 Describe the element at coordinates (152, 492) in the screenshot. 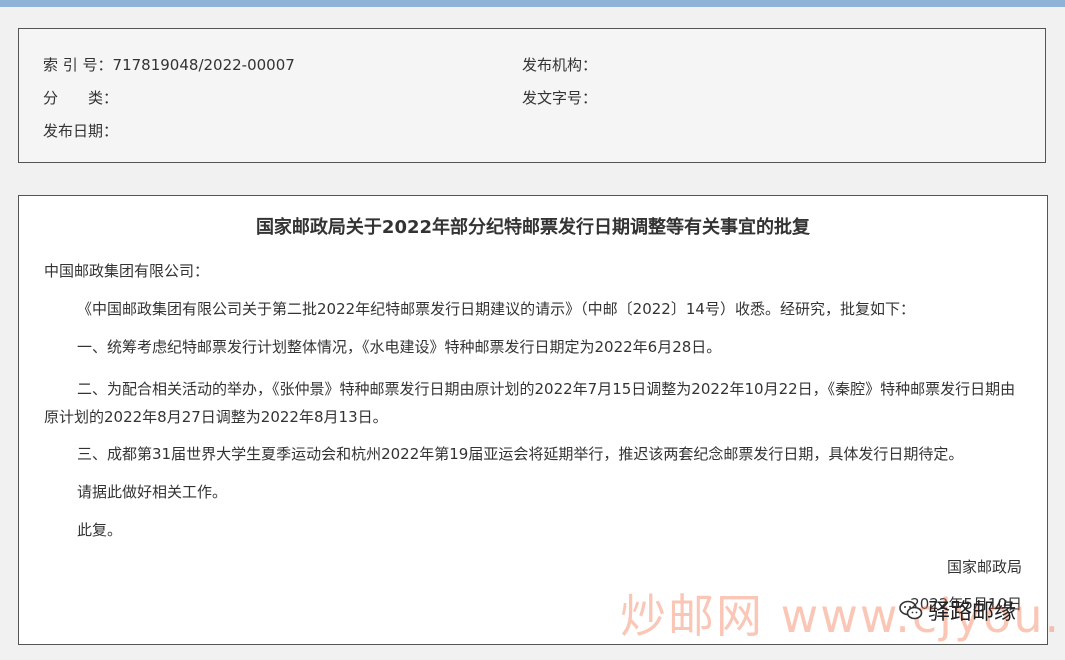

I see `paragraph-closing-request: 请据此做好相关工作。` at that location.